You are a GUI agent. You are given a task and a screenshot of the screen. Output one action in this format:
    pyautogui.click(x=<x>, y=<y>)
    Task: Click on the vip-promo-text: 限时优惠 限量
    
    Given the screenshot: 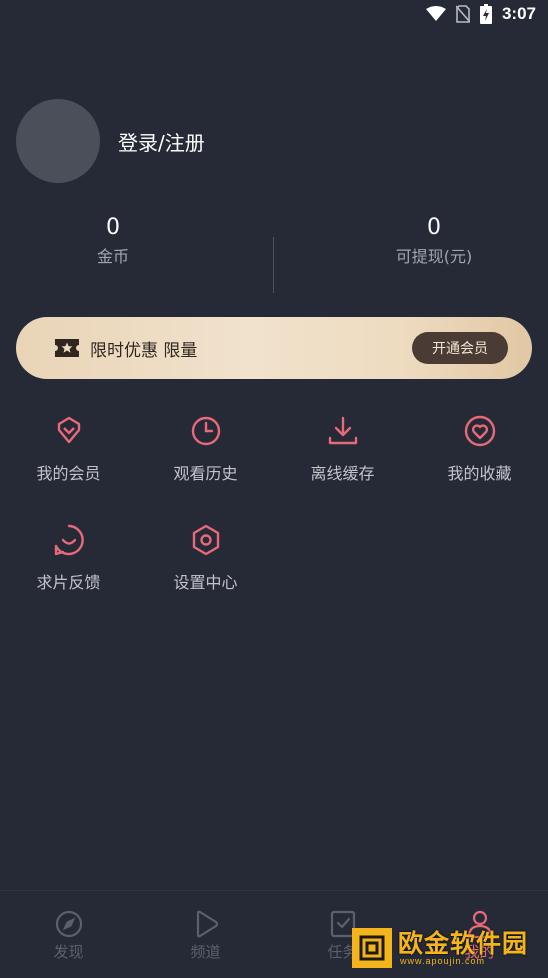 What is the action you would take?
    pyautogui.click(x=144, y=350)
    